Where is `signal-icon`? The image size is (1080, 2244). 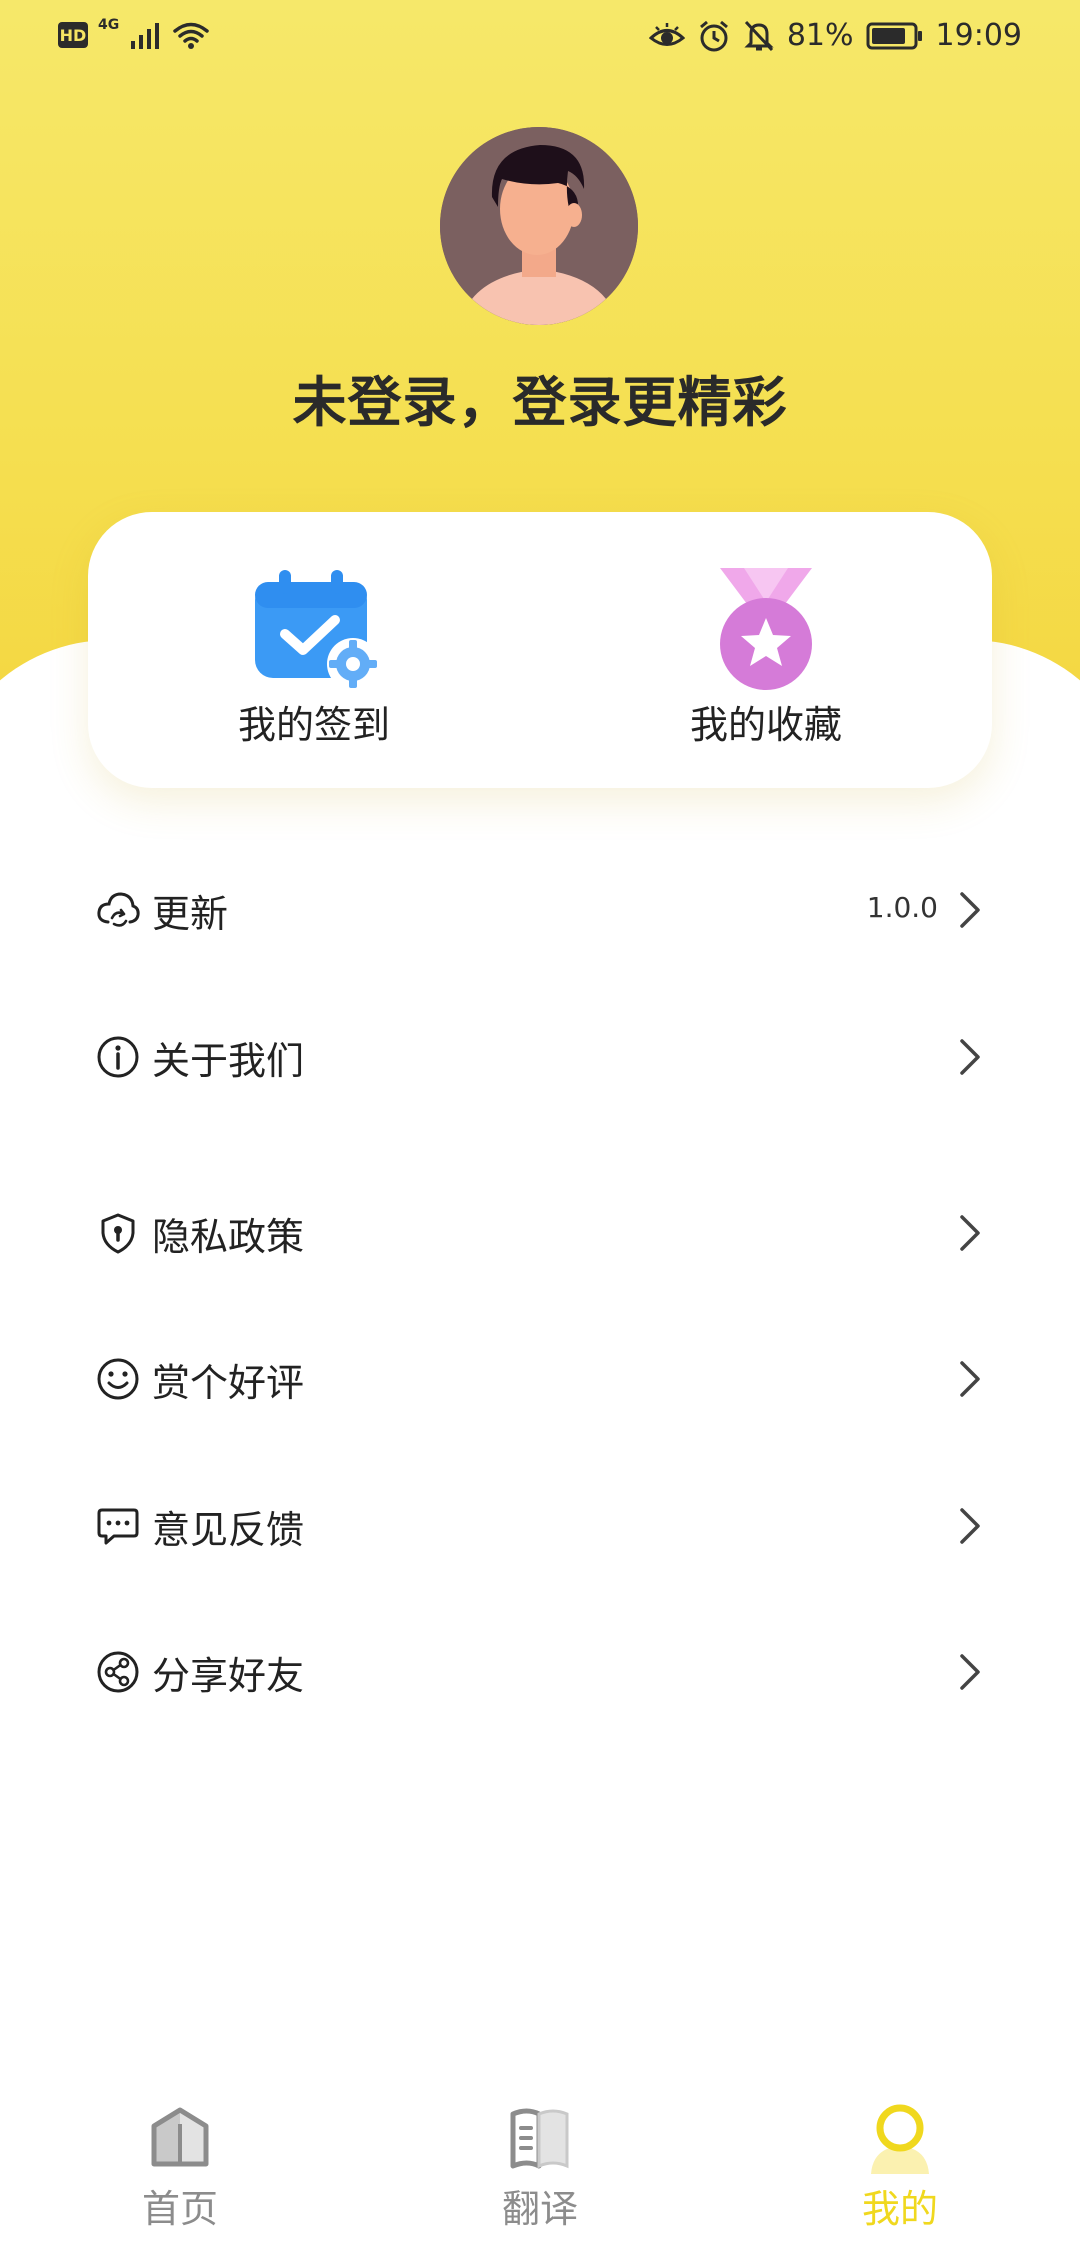
signal-icon is located at coordinates (145, 36).